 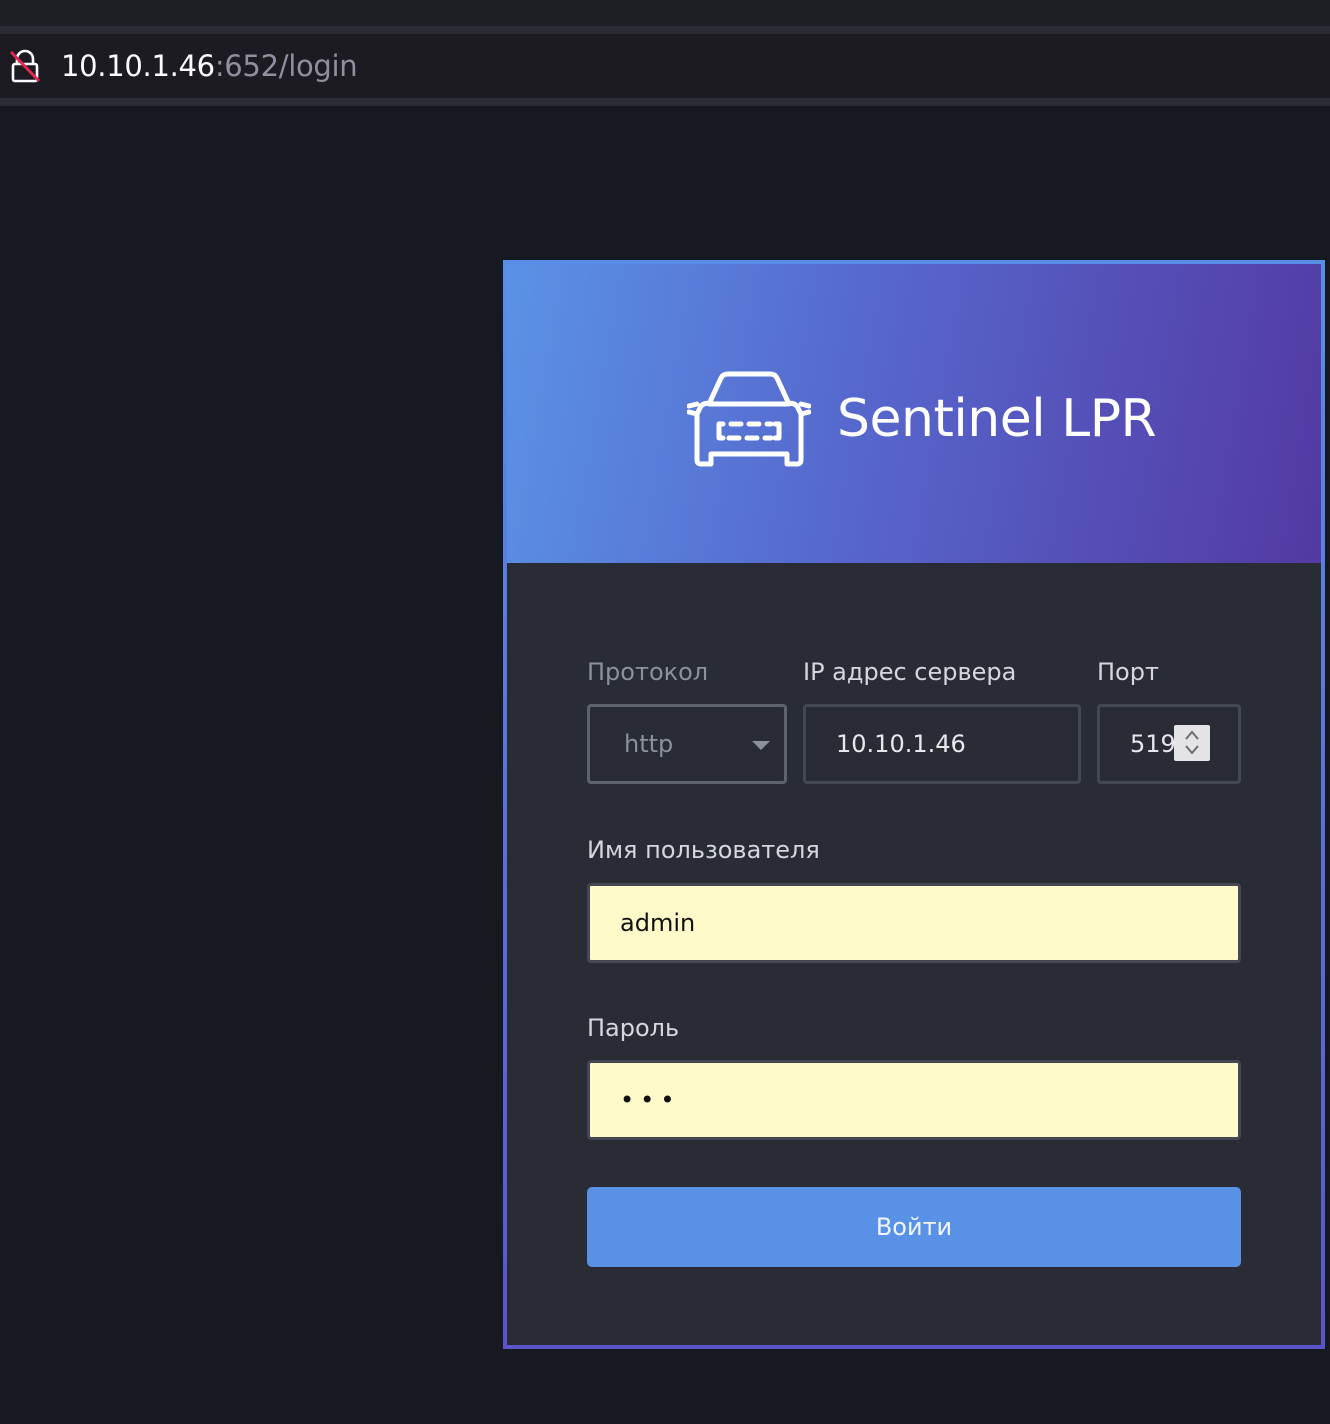 I want to click on insecure-lock-icon, so click(x=25, y=66).